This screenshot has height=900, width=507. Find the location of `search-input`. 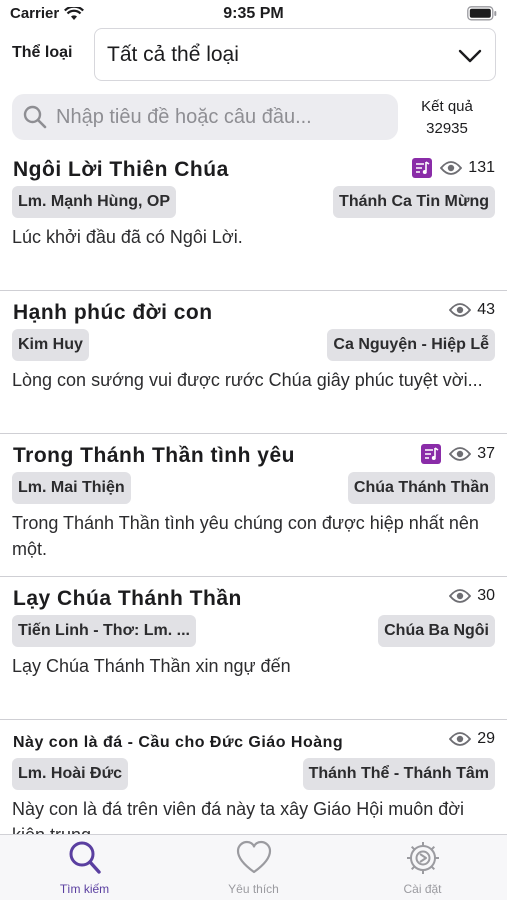

search-input is located at coordinates (221, 117).